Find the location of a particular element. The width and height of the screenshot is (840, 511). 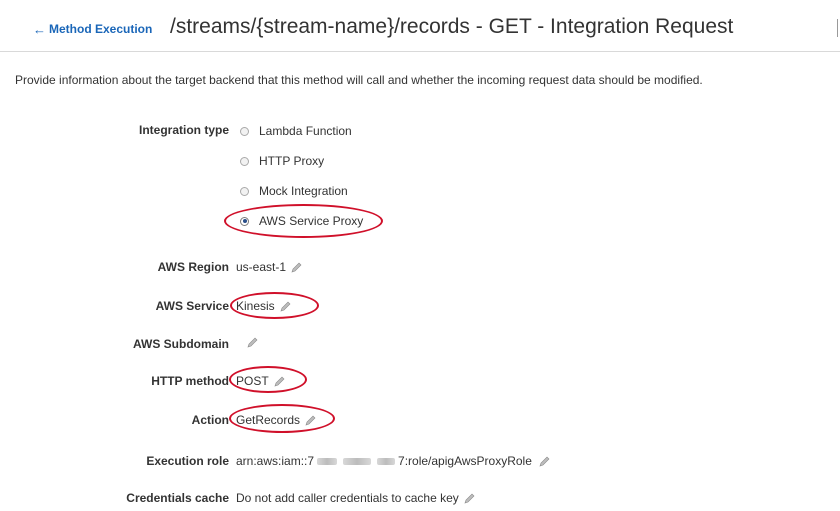

execution-role-label: Execution role is located at coordinates (187, 461).